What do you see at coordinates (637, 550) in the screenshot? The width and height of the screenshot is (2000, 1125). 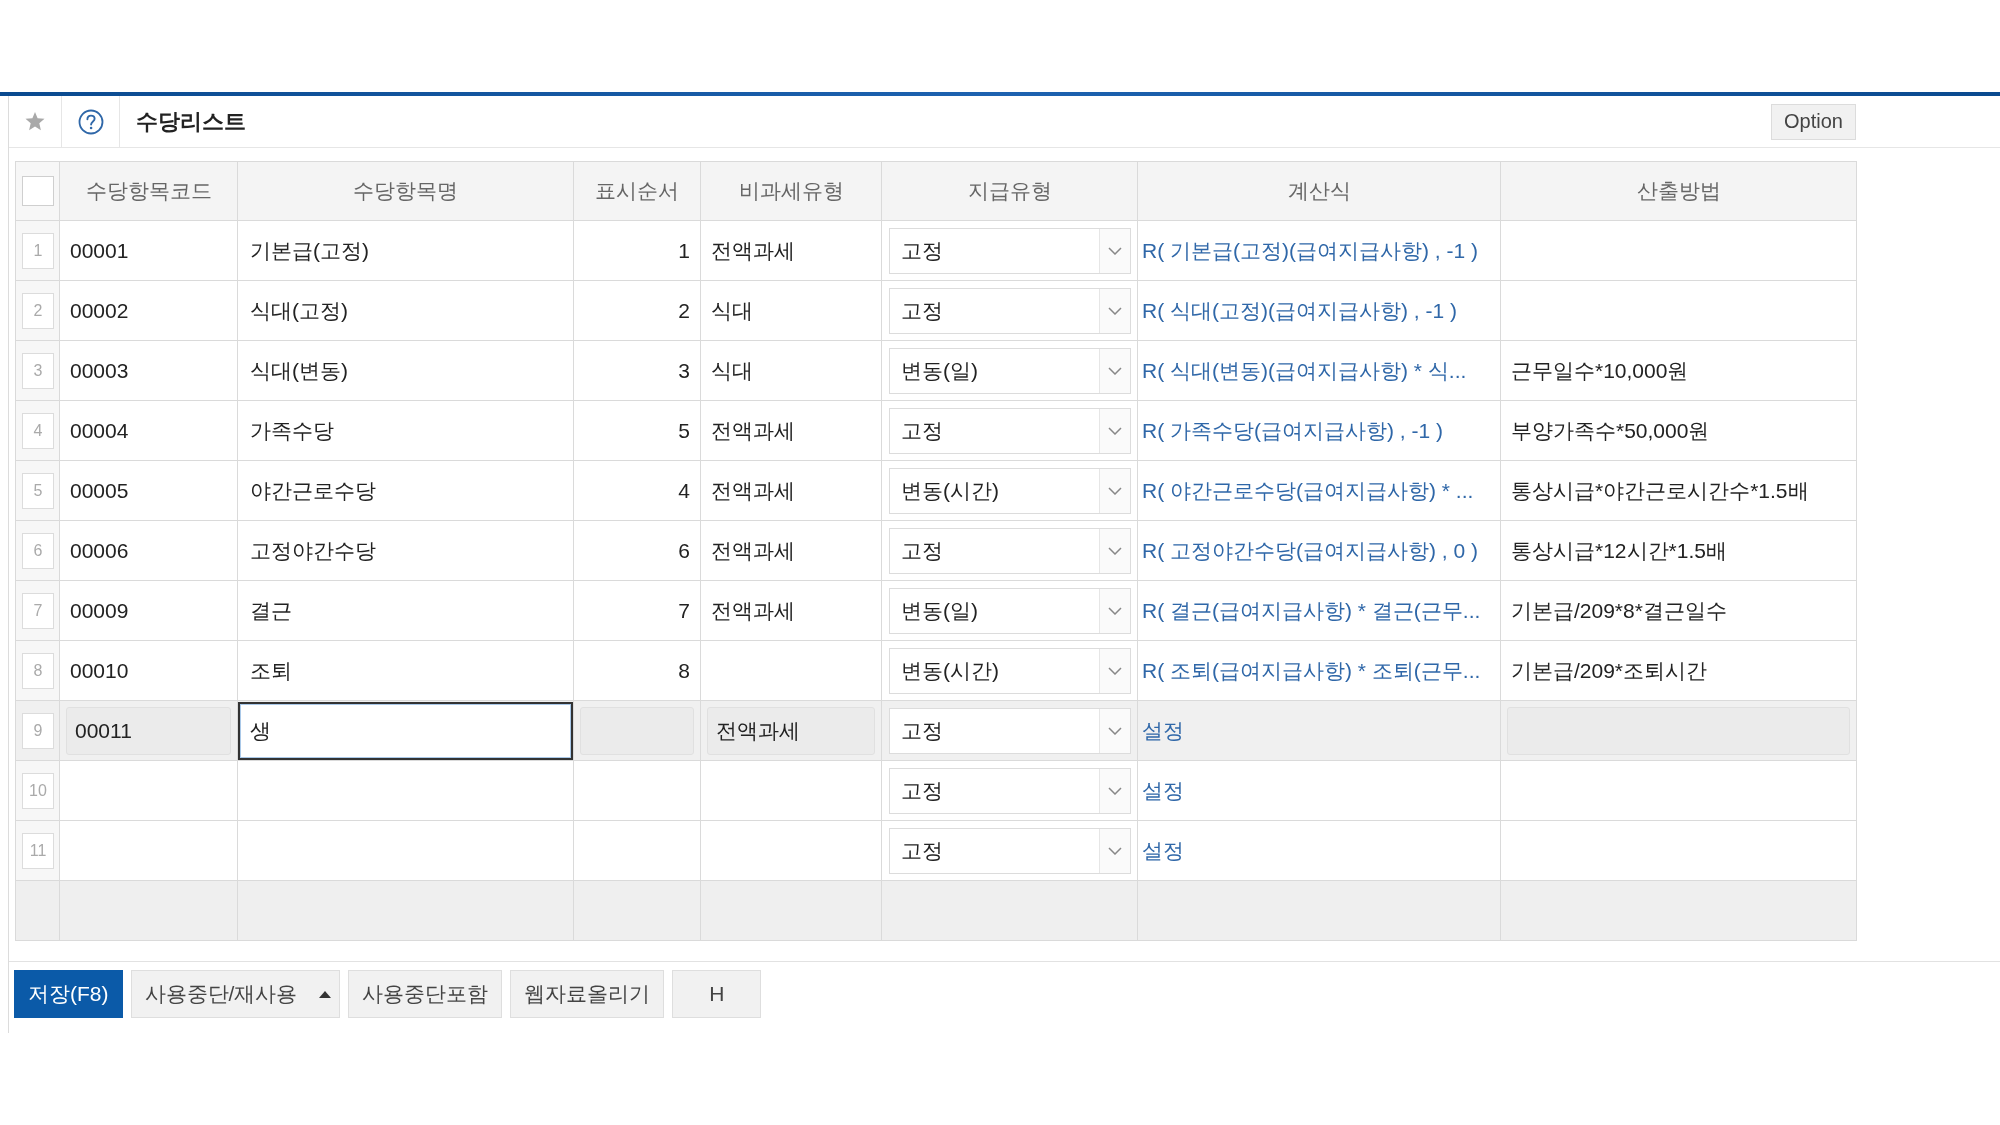 I see `table-cell: 6` at bounding box center [637, 550].